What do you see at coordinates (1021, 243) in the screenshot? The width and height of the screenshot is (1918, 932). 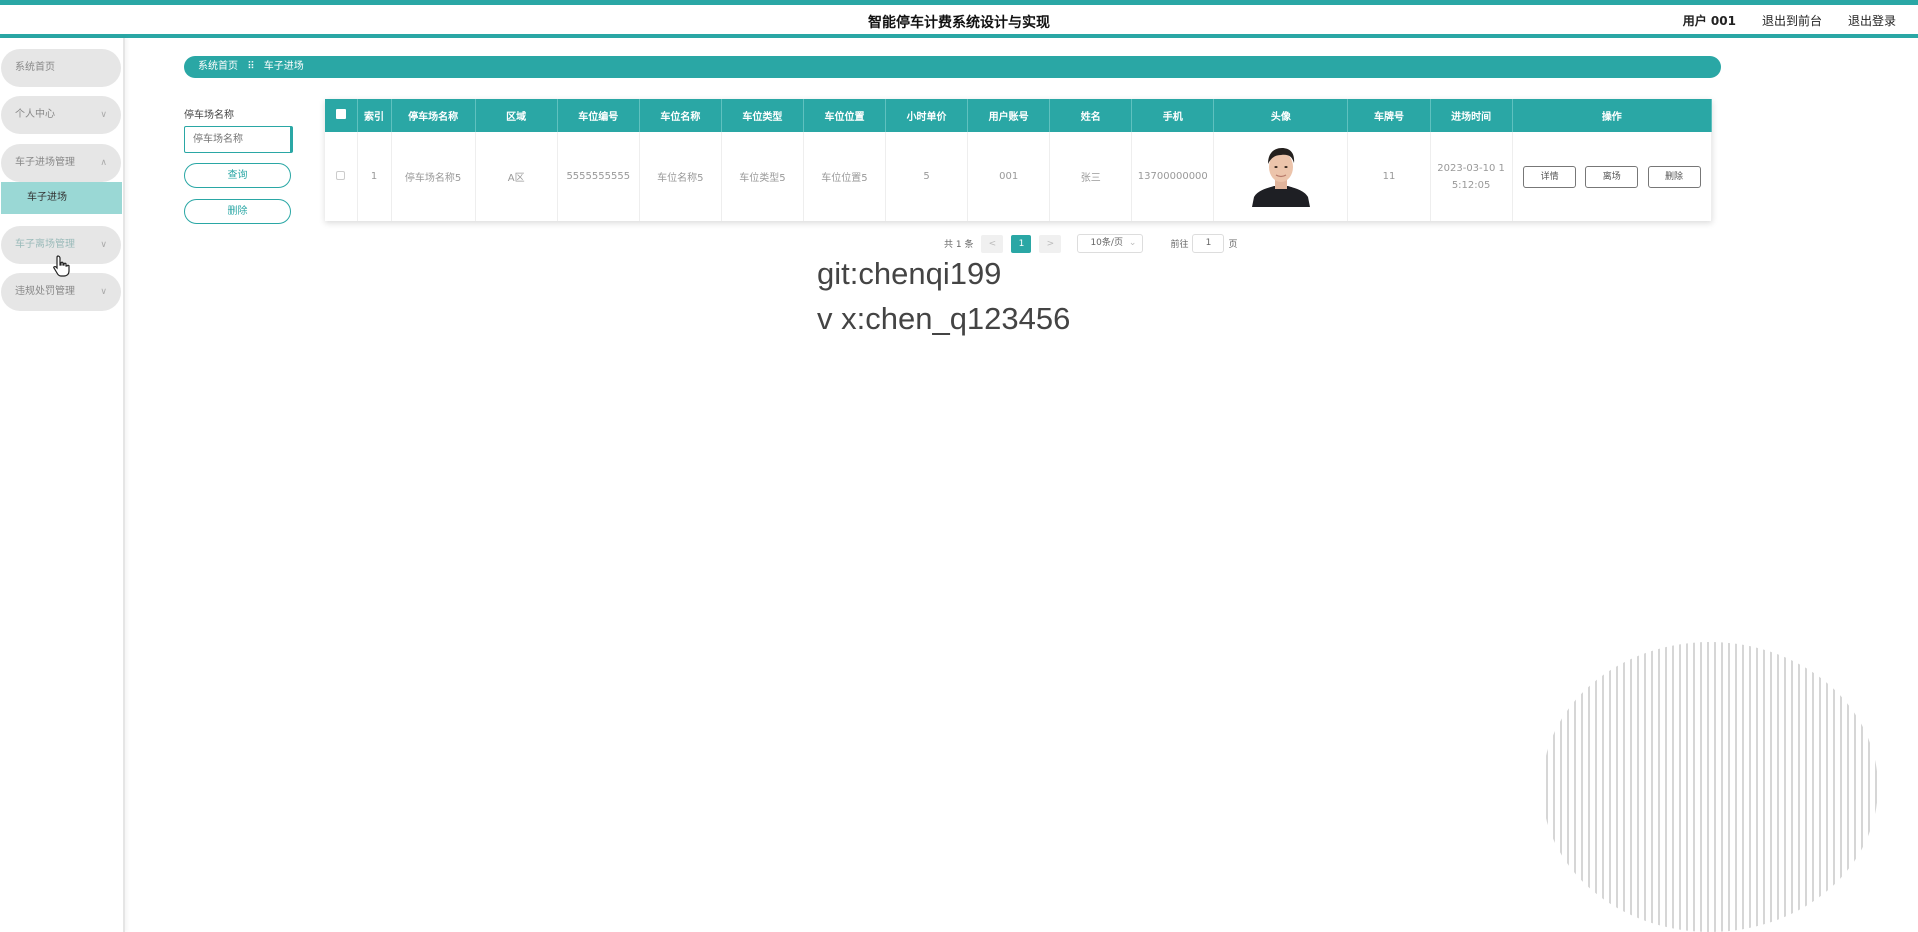 I see `page-number-button: 1` at bounding box center [1021, 243].